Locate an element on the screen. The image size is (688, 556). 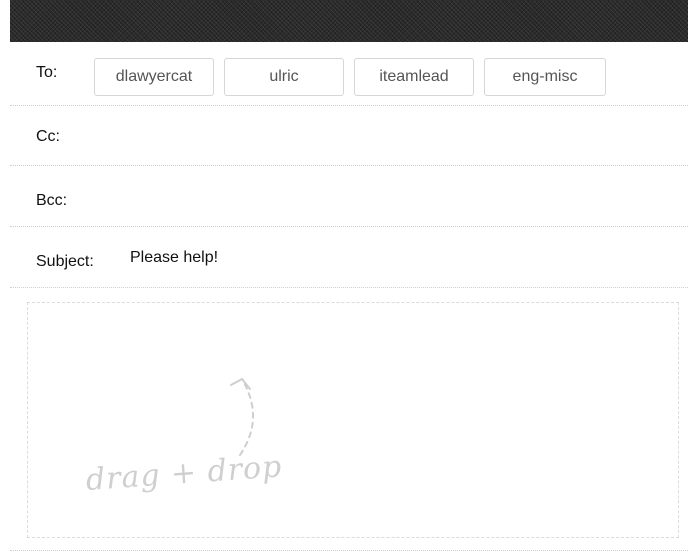
bottom-divider is located at coordinates (349, 550).